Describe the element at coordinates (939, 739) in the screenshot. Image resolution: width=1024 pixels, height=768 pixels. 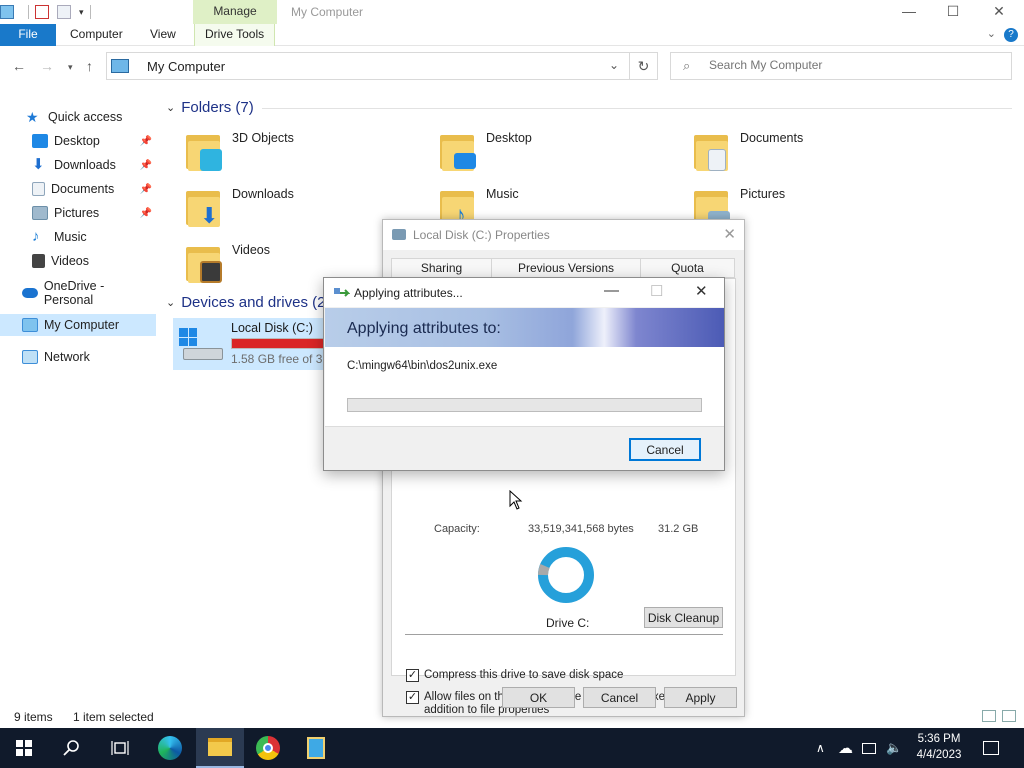
I see `clock-time: 5:36 PM` at that location.